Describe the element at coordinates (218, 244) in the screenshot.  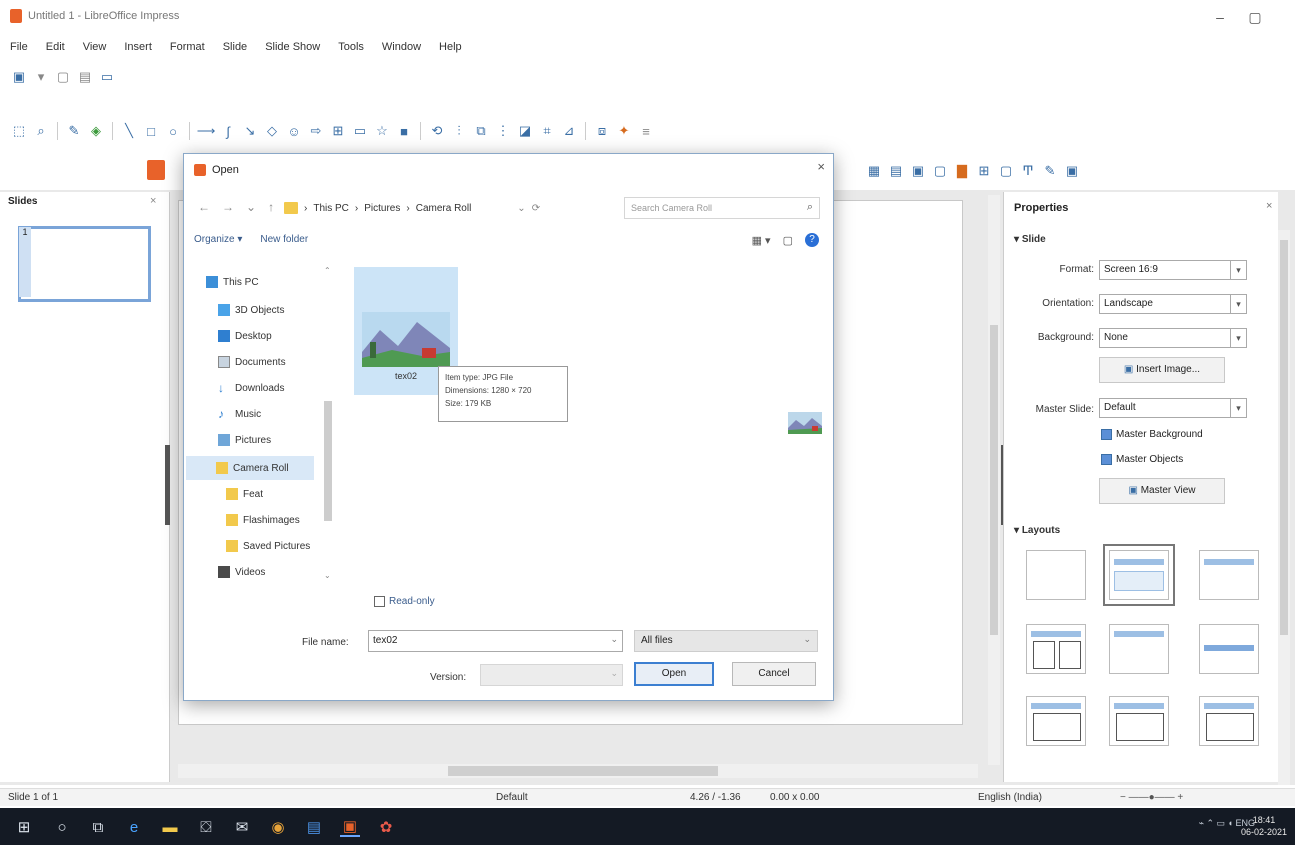
I see `organize-button: Organize ▾` at that location.